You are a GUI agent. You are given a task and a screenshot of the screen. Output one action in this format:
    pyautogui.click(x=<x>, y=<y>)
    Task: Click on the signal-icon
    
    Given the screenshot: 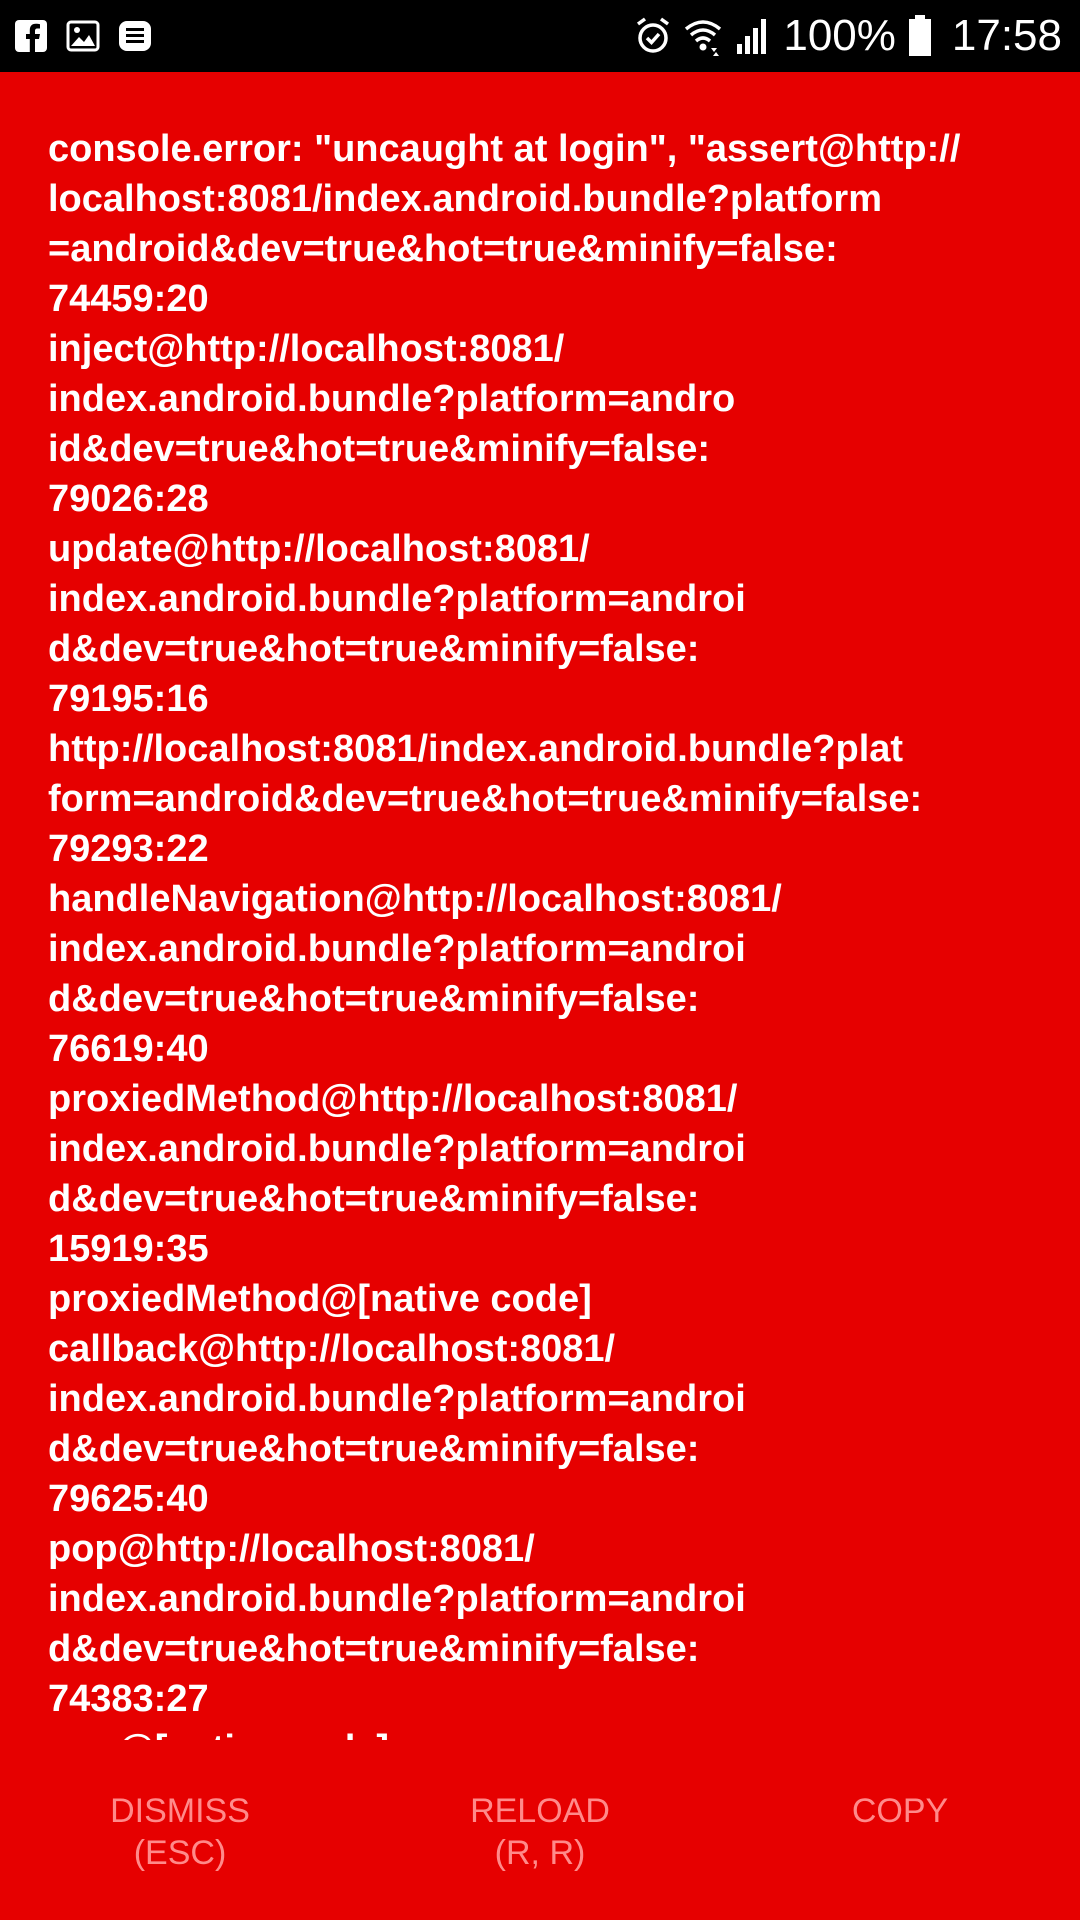 What is the action you would take?
    pyautogui.click(x=752, y=36)
    